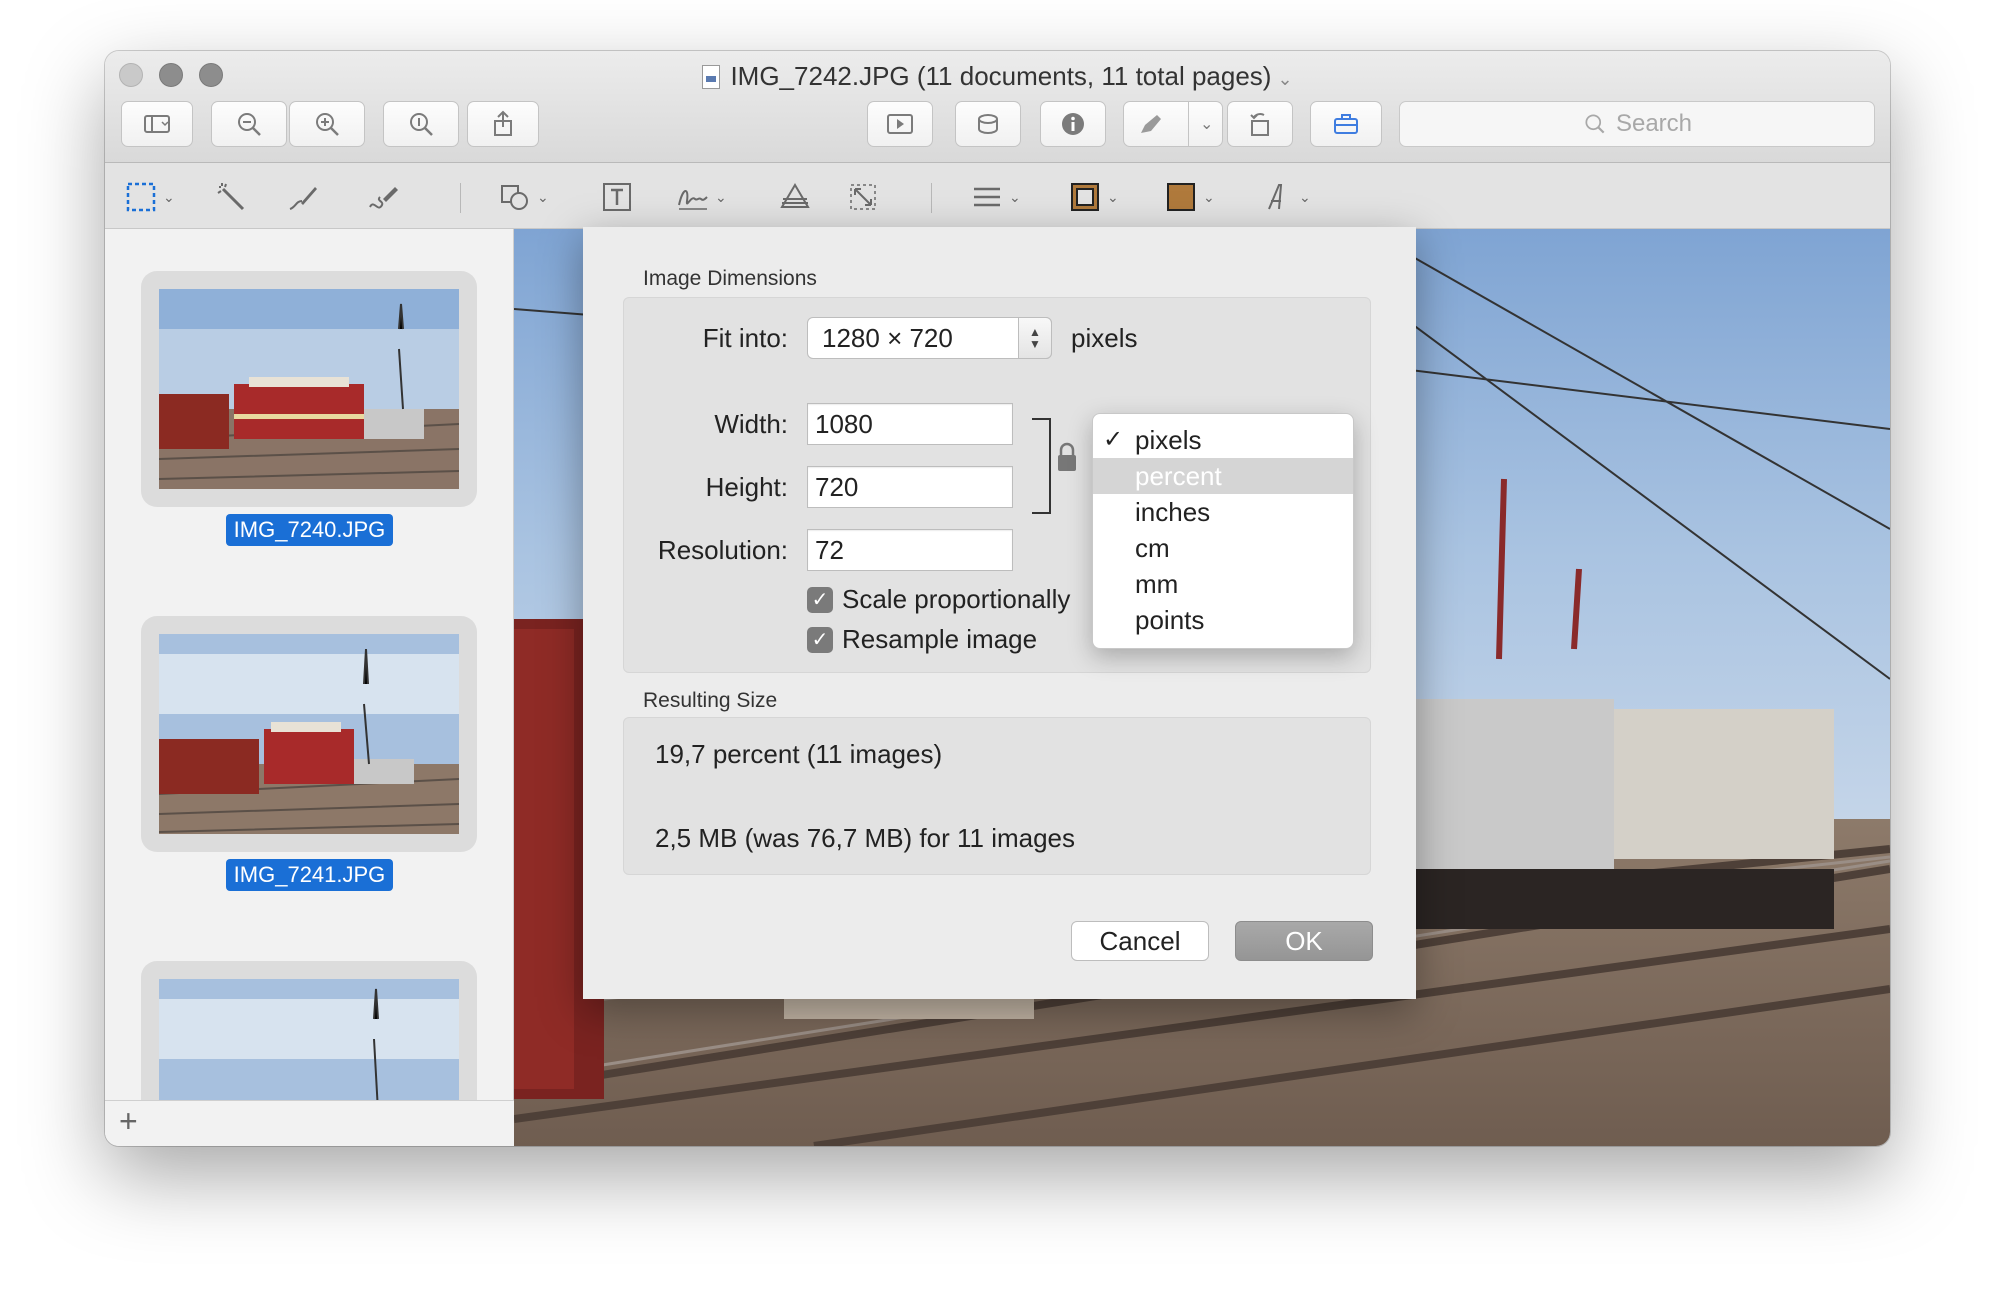 This screenshot has height=1294, width=1994. What do you see at coordinates (1304, 941) in the screenshot?
I see `ok-button: OK` at bounding box center [1304, 941].